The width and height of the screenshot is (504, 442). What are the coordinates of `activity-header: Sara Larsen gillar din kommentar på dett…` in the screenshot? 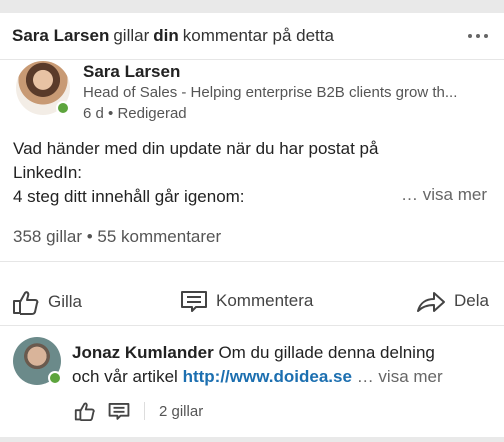 It's located at (252, 36).